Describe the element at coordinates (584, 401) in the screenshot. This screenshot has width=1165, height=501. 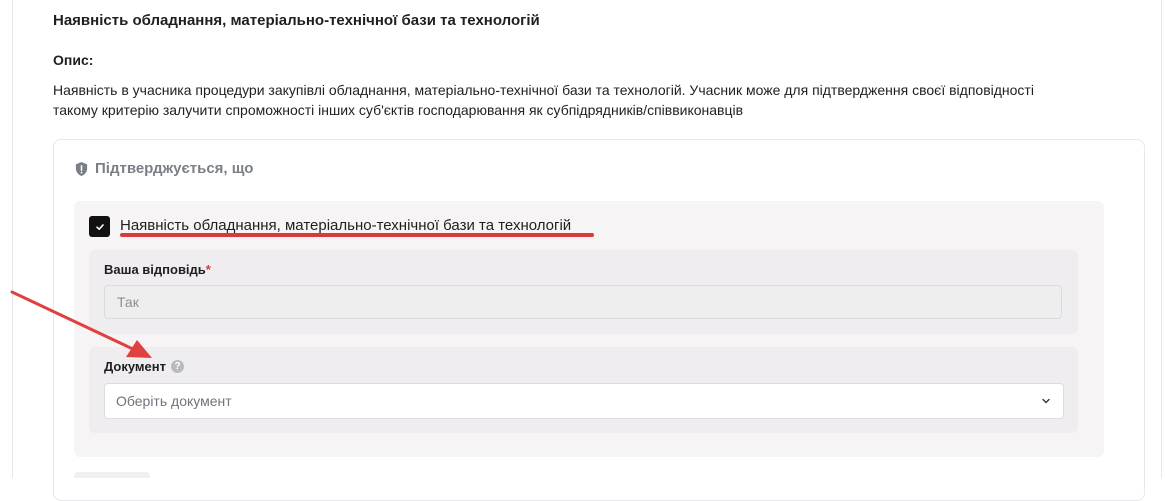
I see `document-select: Оберіть документ` at that location.